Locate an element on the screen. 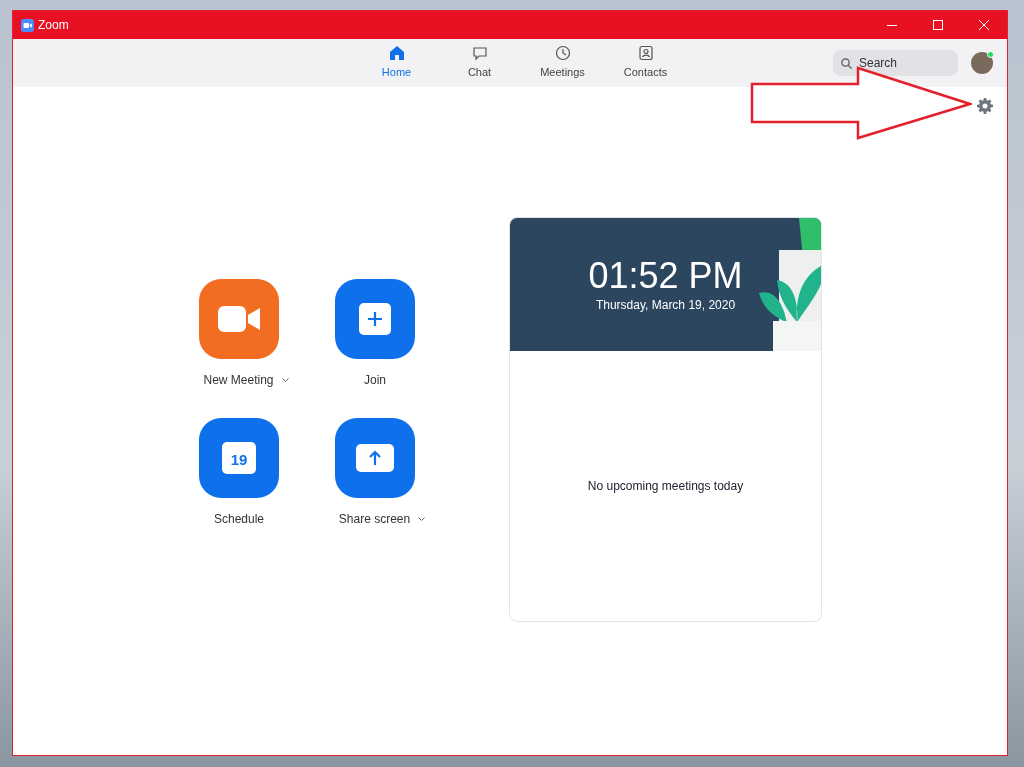  avatar is located at coordinates (982, 63).